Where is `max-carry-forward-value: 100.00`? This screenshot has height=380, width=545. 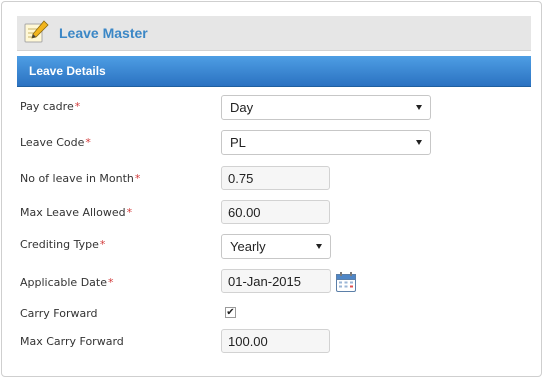 max-carry-forward-value: 100.00 is located at coordinates (248, 341).